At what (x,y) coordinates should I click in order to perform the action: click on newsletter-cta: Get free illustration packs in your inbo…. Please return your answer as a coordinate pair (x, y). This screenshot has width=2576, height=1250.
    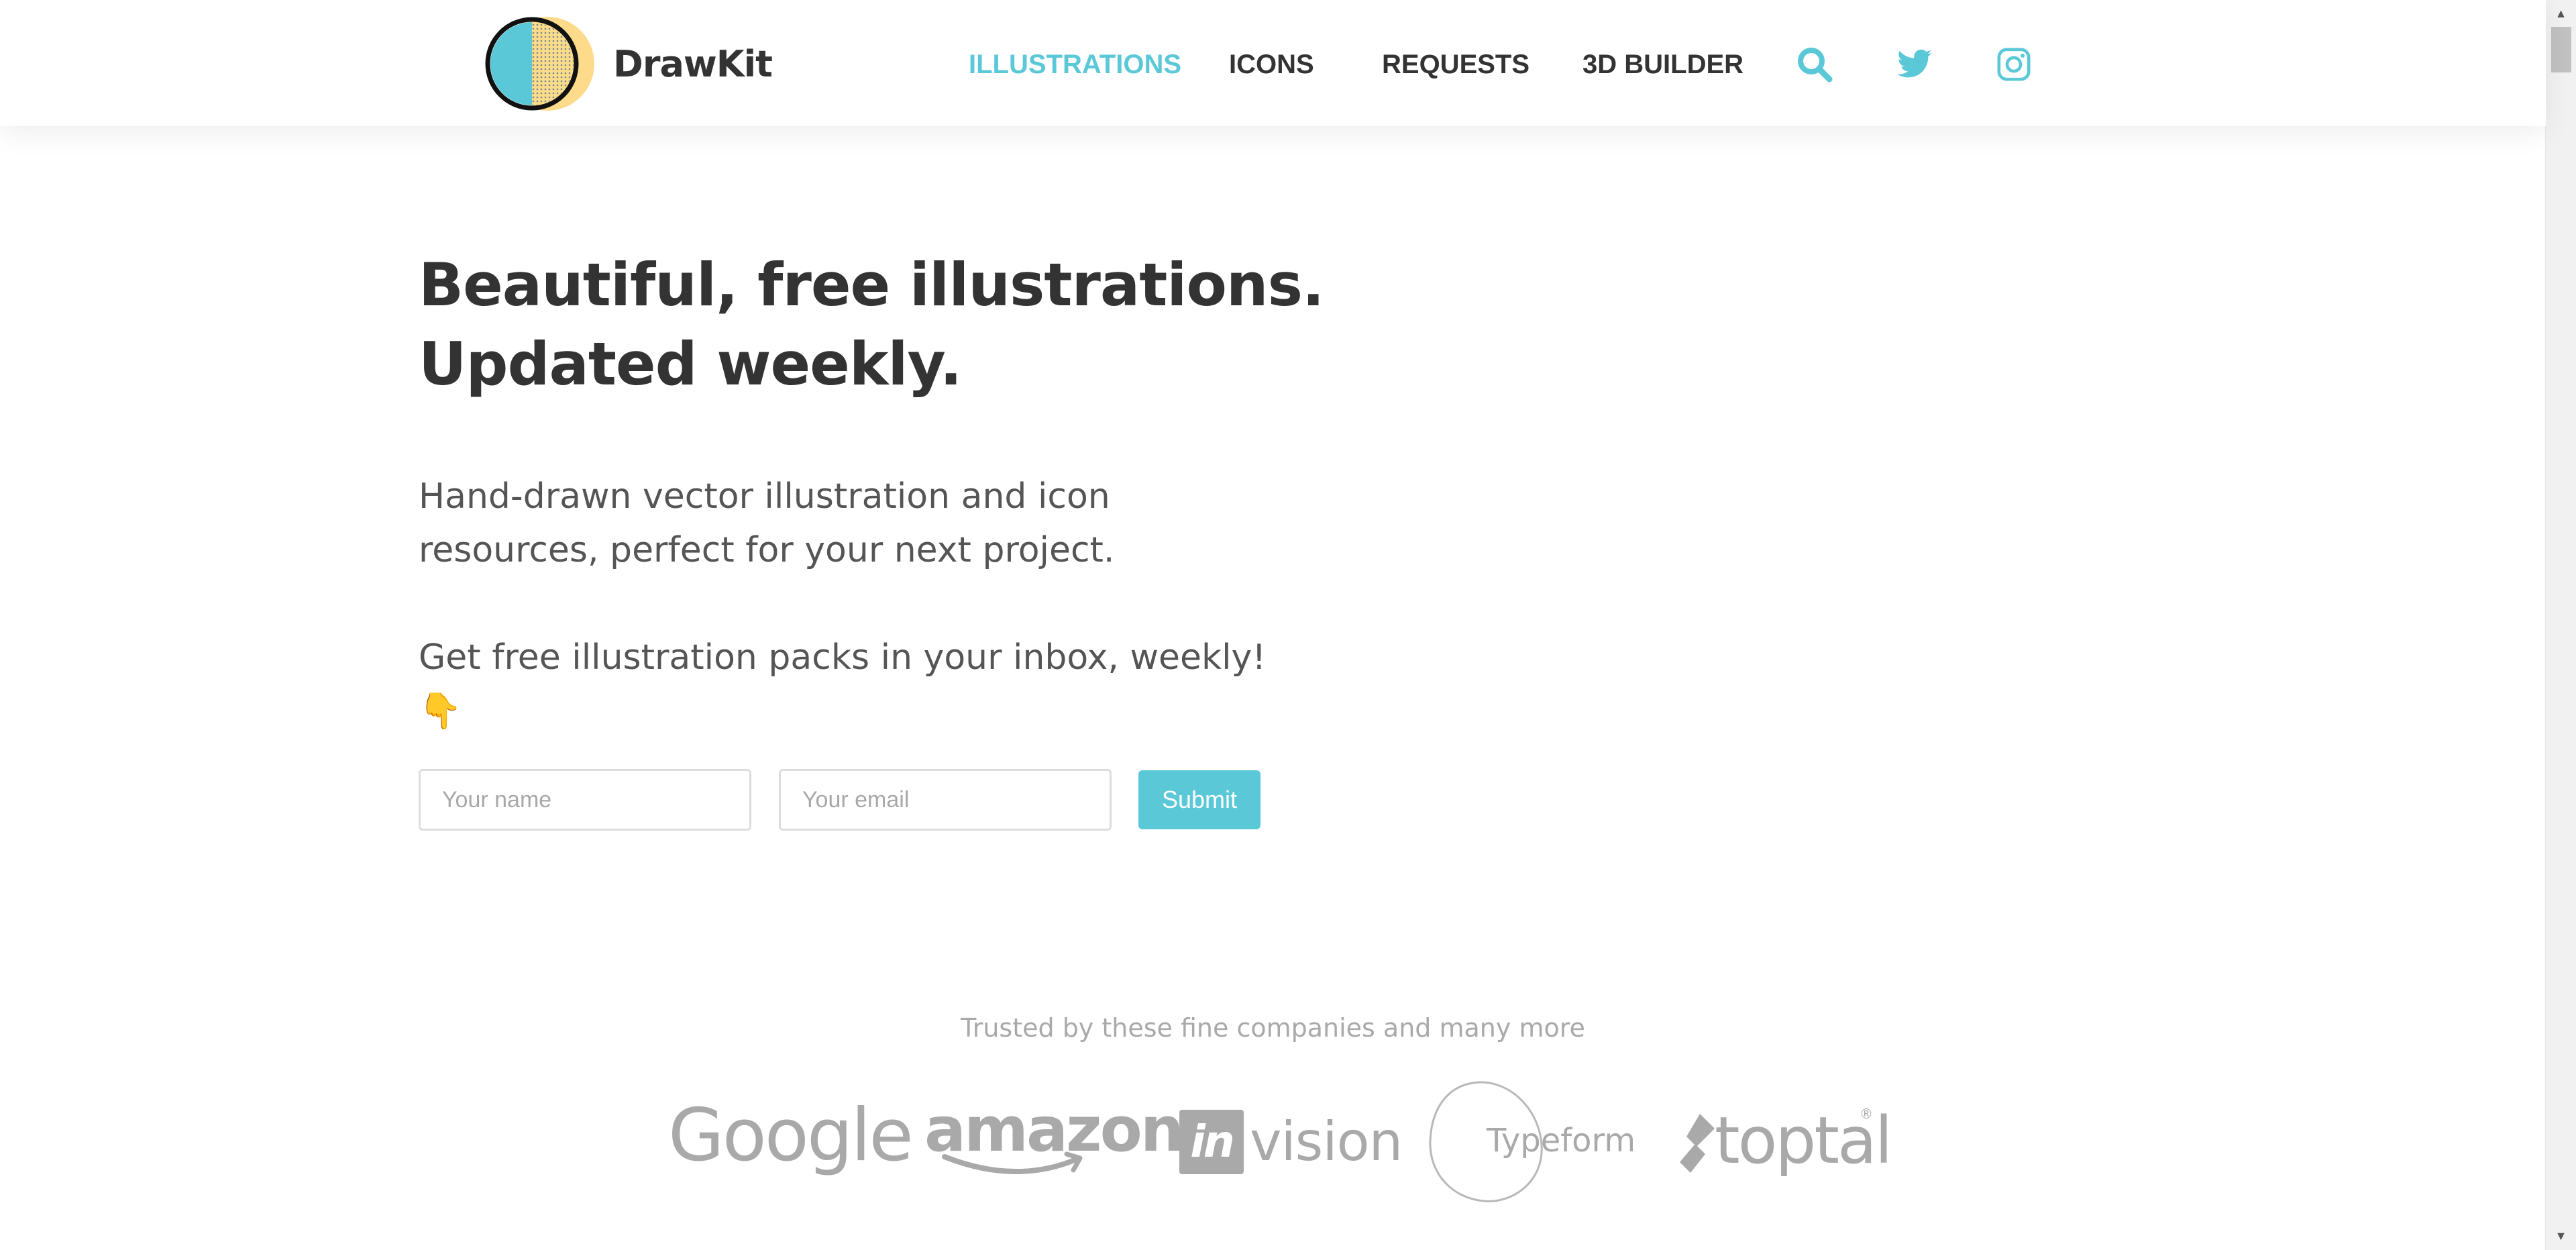
    Looking at the image, I should click on (855, 684).